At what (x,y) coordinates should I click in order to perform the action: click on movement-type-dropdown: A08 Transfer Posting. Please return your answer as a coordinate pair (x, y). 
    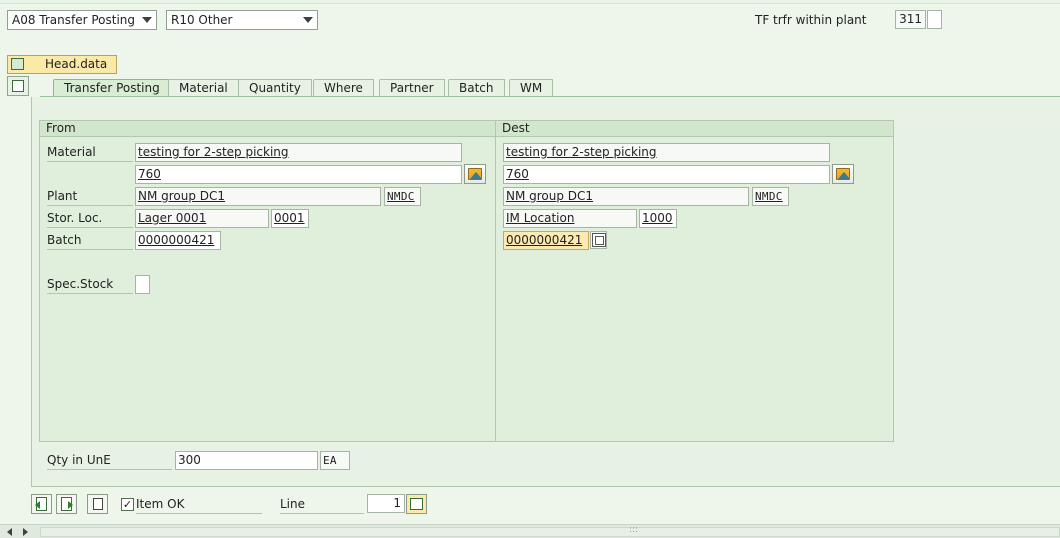
    Looking at the image, I should click on (82, 20).